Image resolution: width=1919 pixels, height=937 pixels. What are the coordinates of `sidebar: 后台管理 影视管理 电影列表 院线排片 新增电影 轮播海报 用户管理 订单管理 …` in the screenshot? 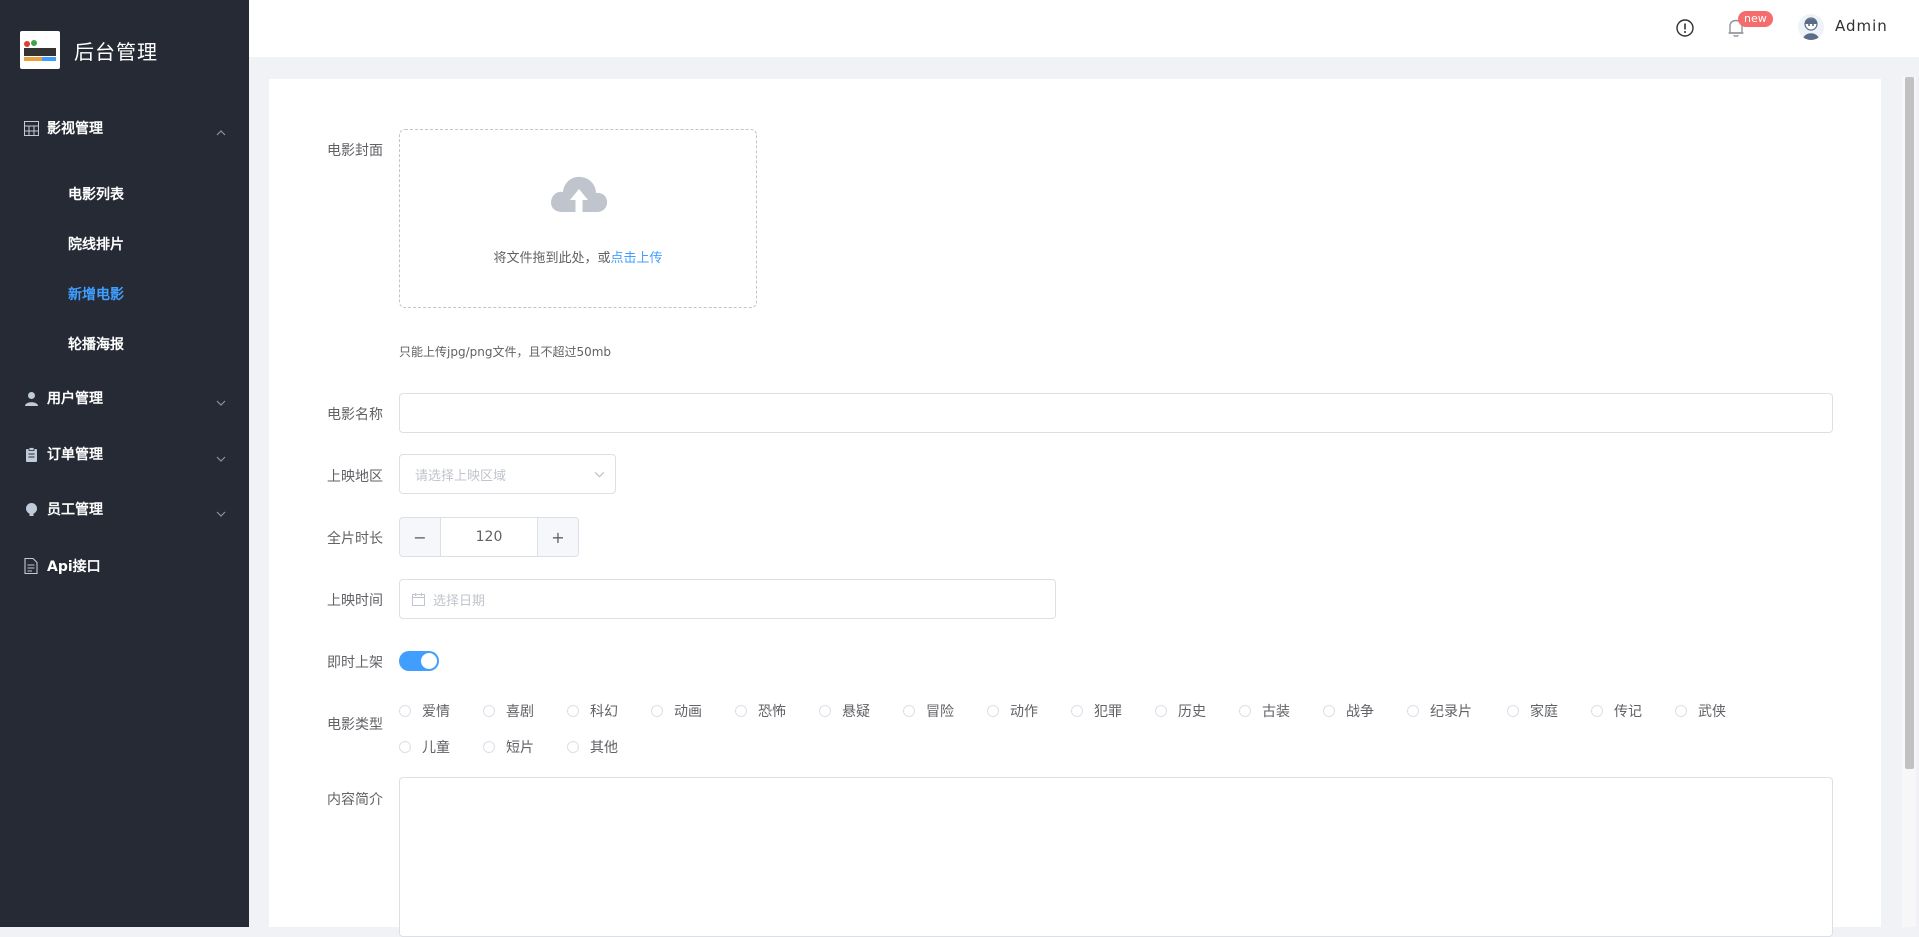 It's located at (124, 463).